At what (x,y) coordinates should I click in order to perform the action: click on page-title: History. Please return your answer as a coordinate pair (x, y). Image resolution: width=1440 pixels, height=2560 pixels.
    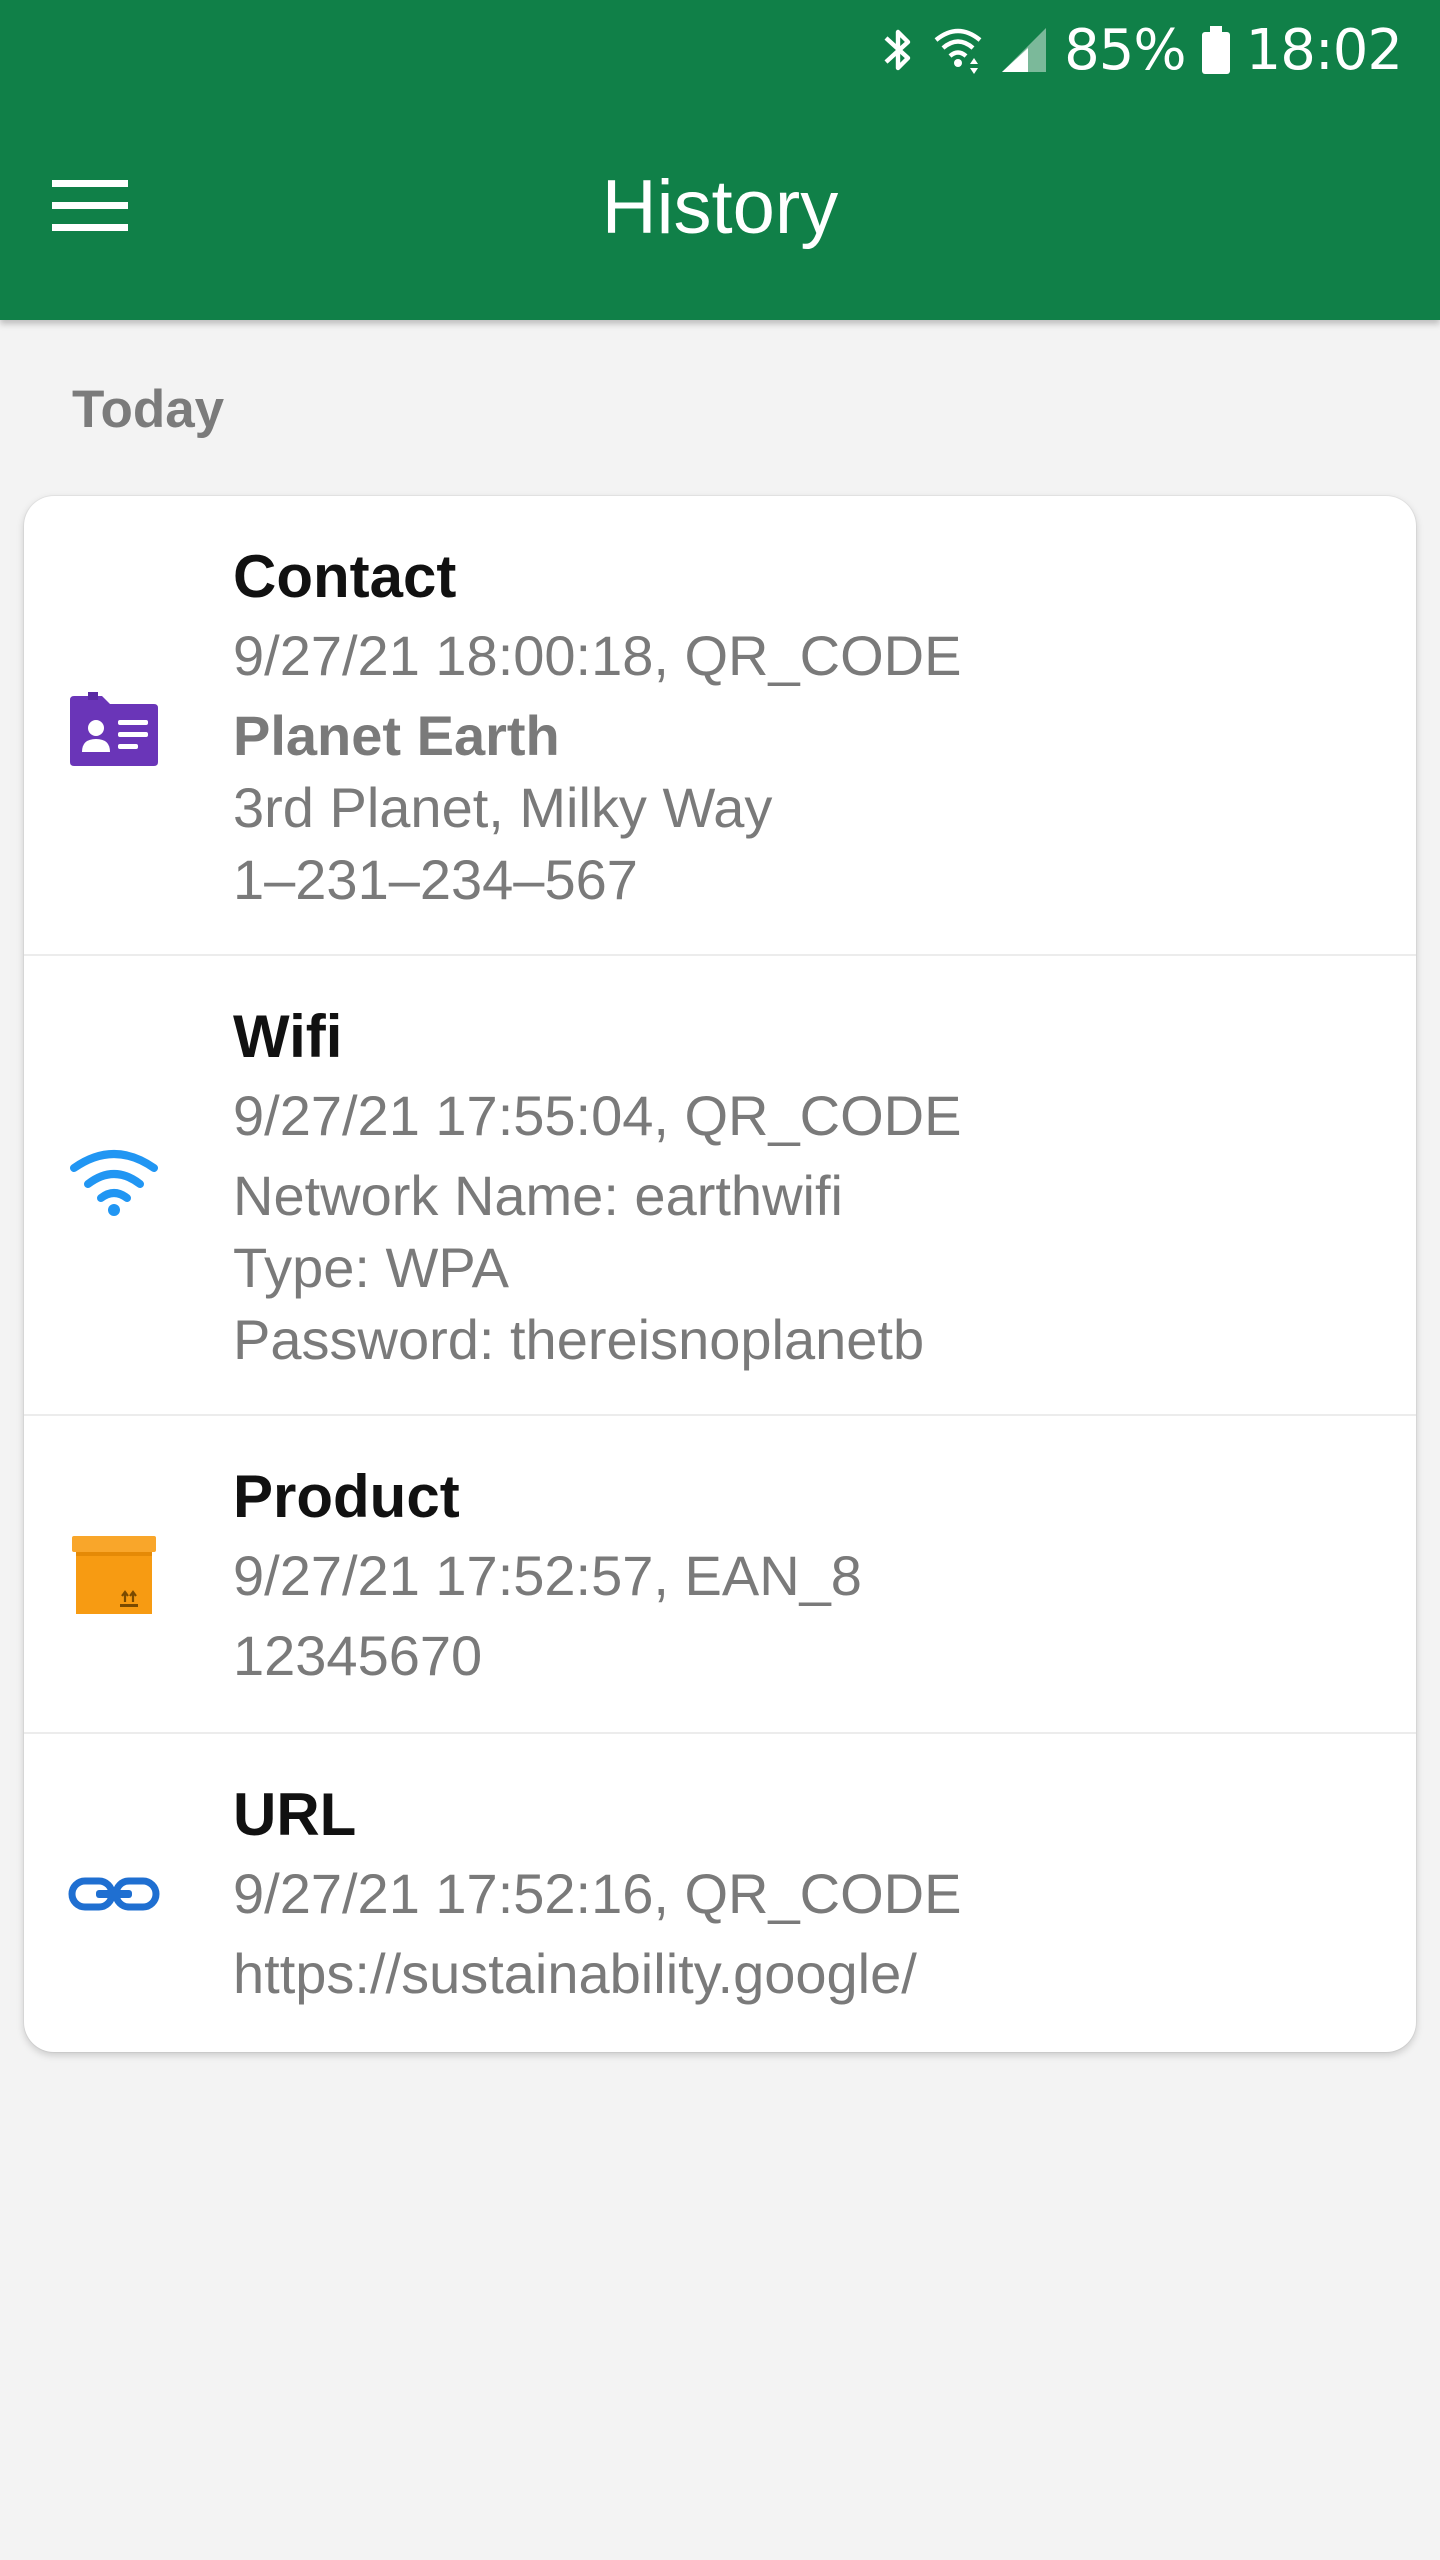
    Looking at the image, I should click on (720, 207).